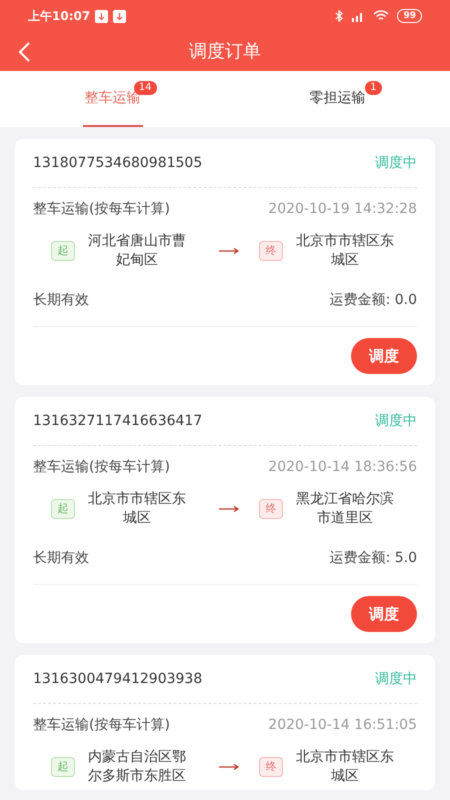 This screenshot has width=450, height=800. Describe the element at coordinates (409, 16) in the screenshot. I see `battery-indicator: 99` at that location.